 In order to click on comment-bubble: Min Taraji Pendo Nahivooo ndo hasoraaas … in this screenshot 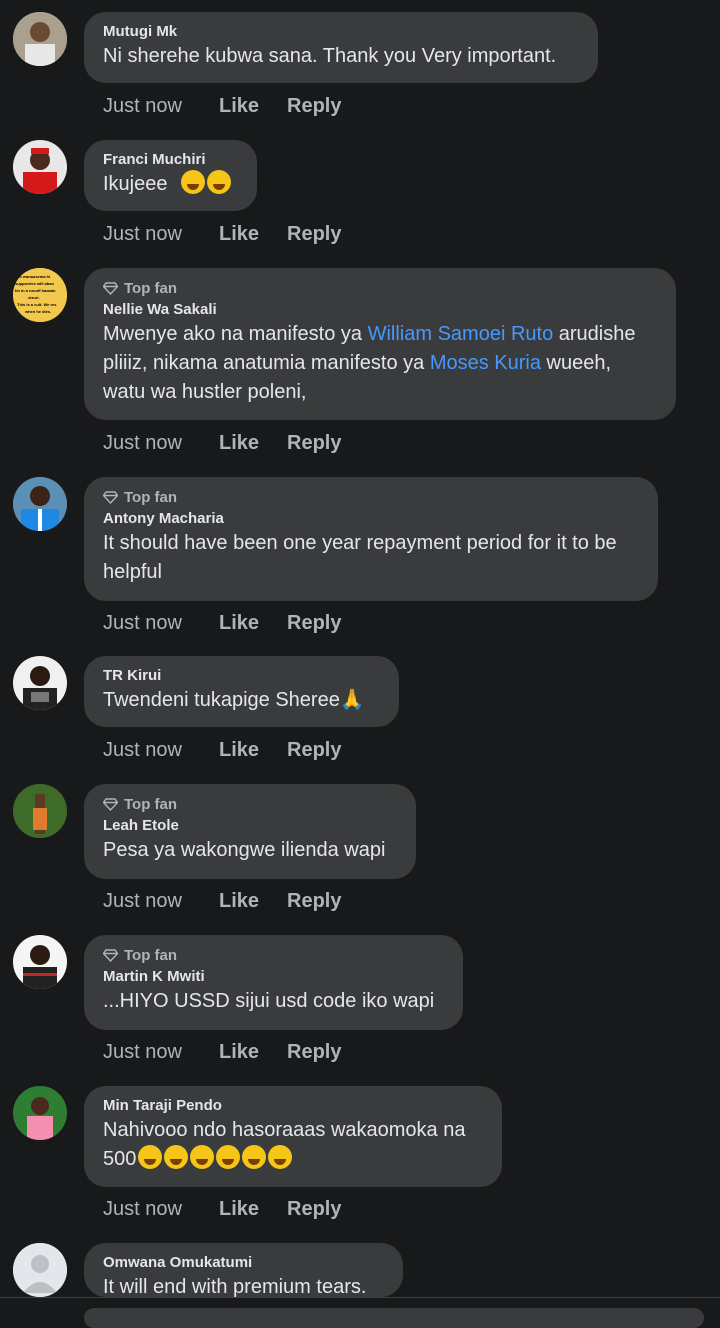, I will do `click(293, 1136)`.